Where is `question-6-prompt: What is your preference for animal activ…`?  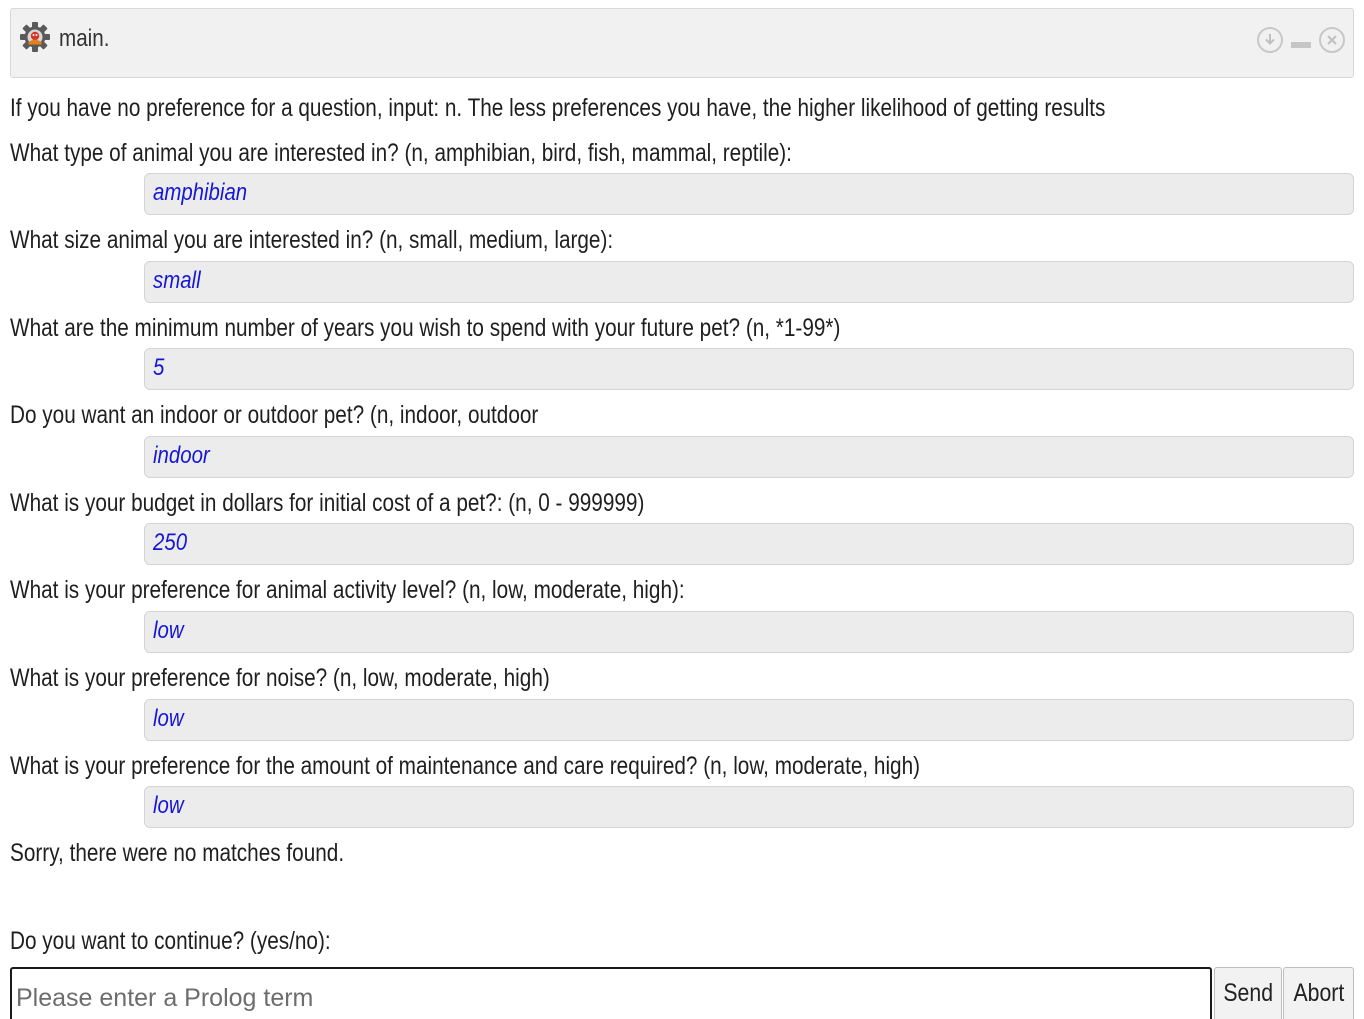 question-6-prompt: What is your preference for animal activ… is located at coordinates (347, 590).